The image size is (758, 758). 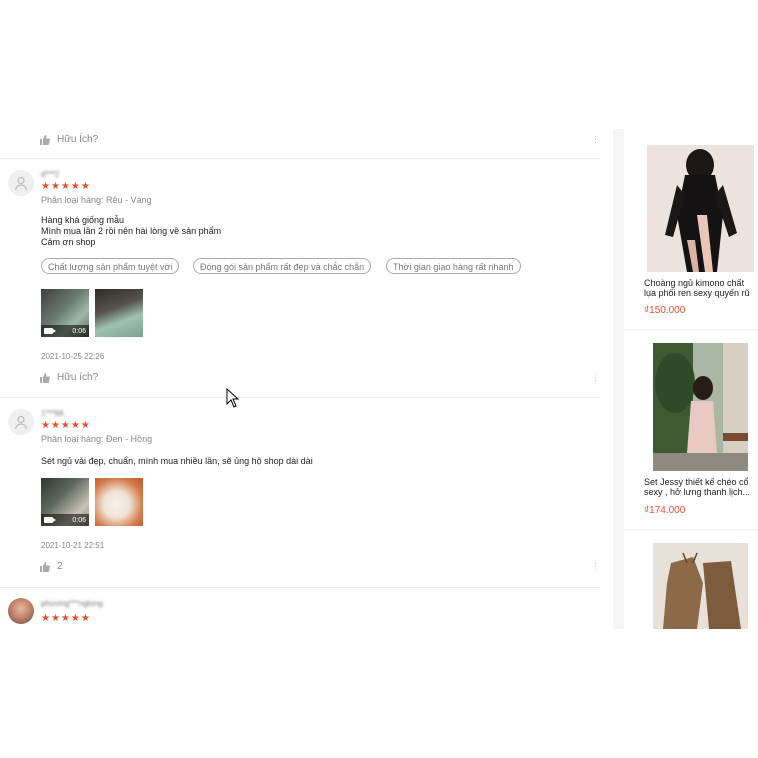 What do you see at coordinates (97, 439) in the screenshot?
I see `product-variant: Phân loại hàng: Đen - Hồng` at bounding box center [97, 439].